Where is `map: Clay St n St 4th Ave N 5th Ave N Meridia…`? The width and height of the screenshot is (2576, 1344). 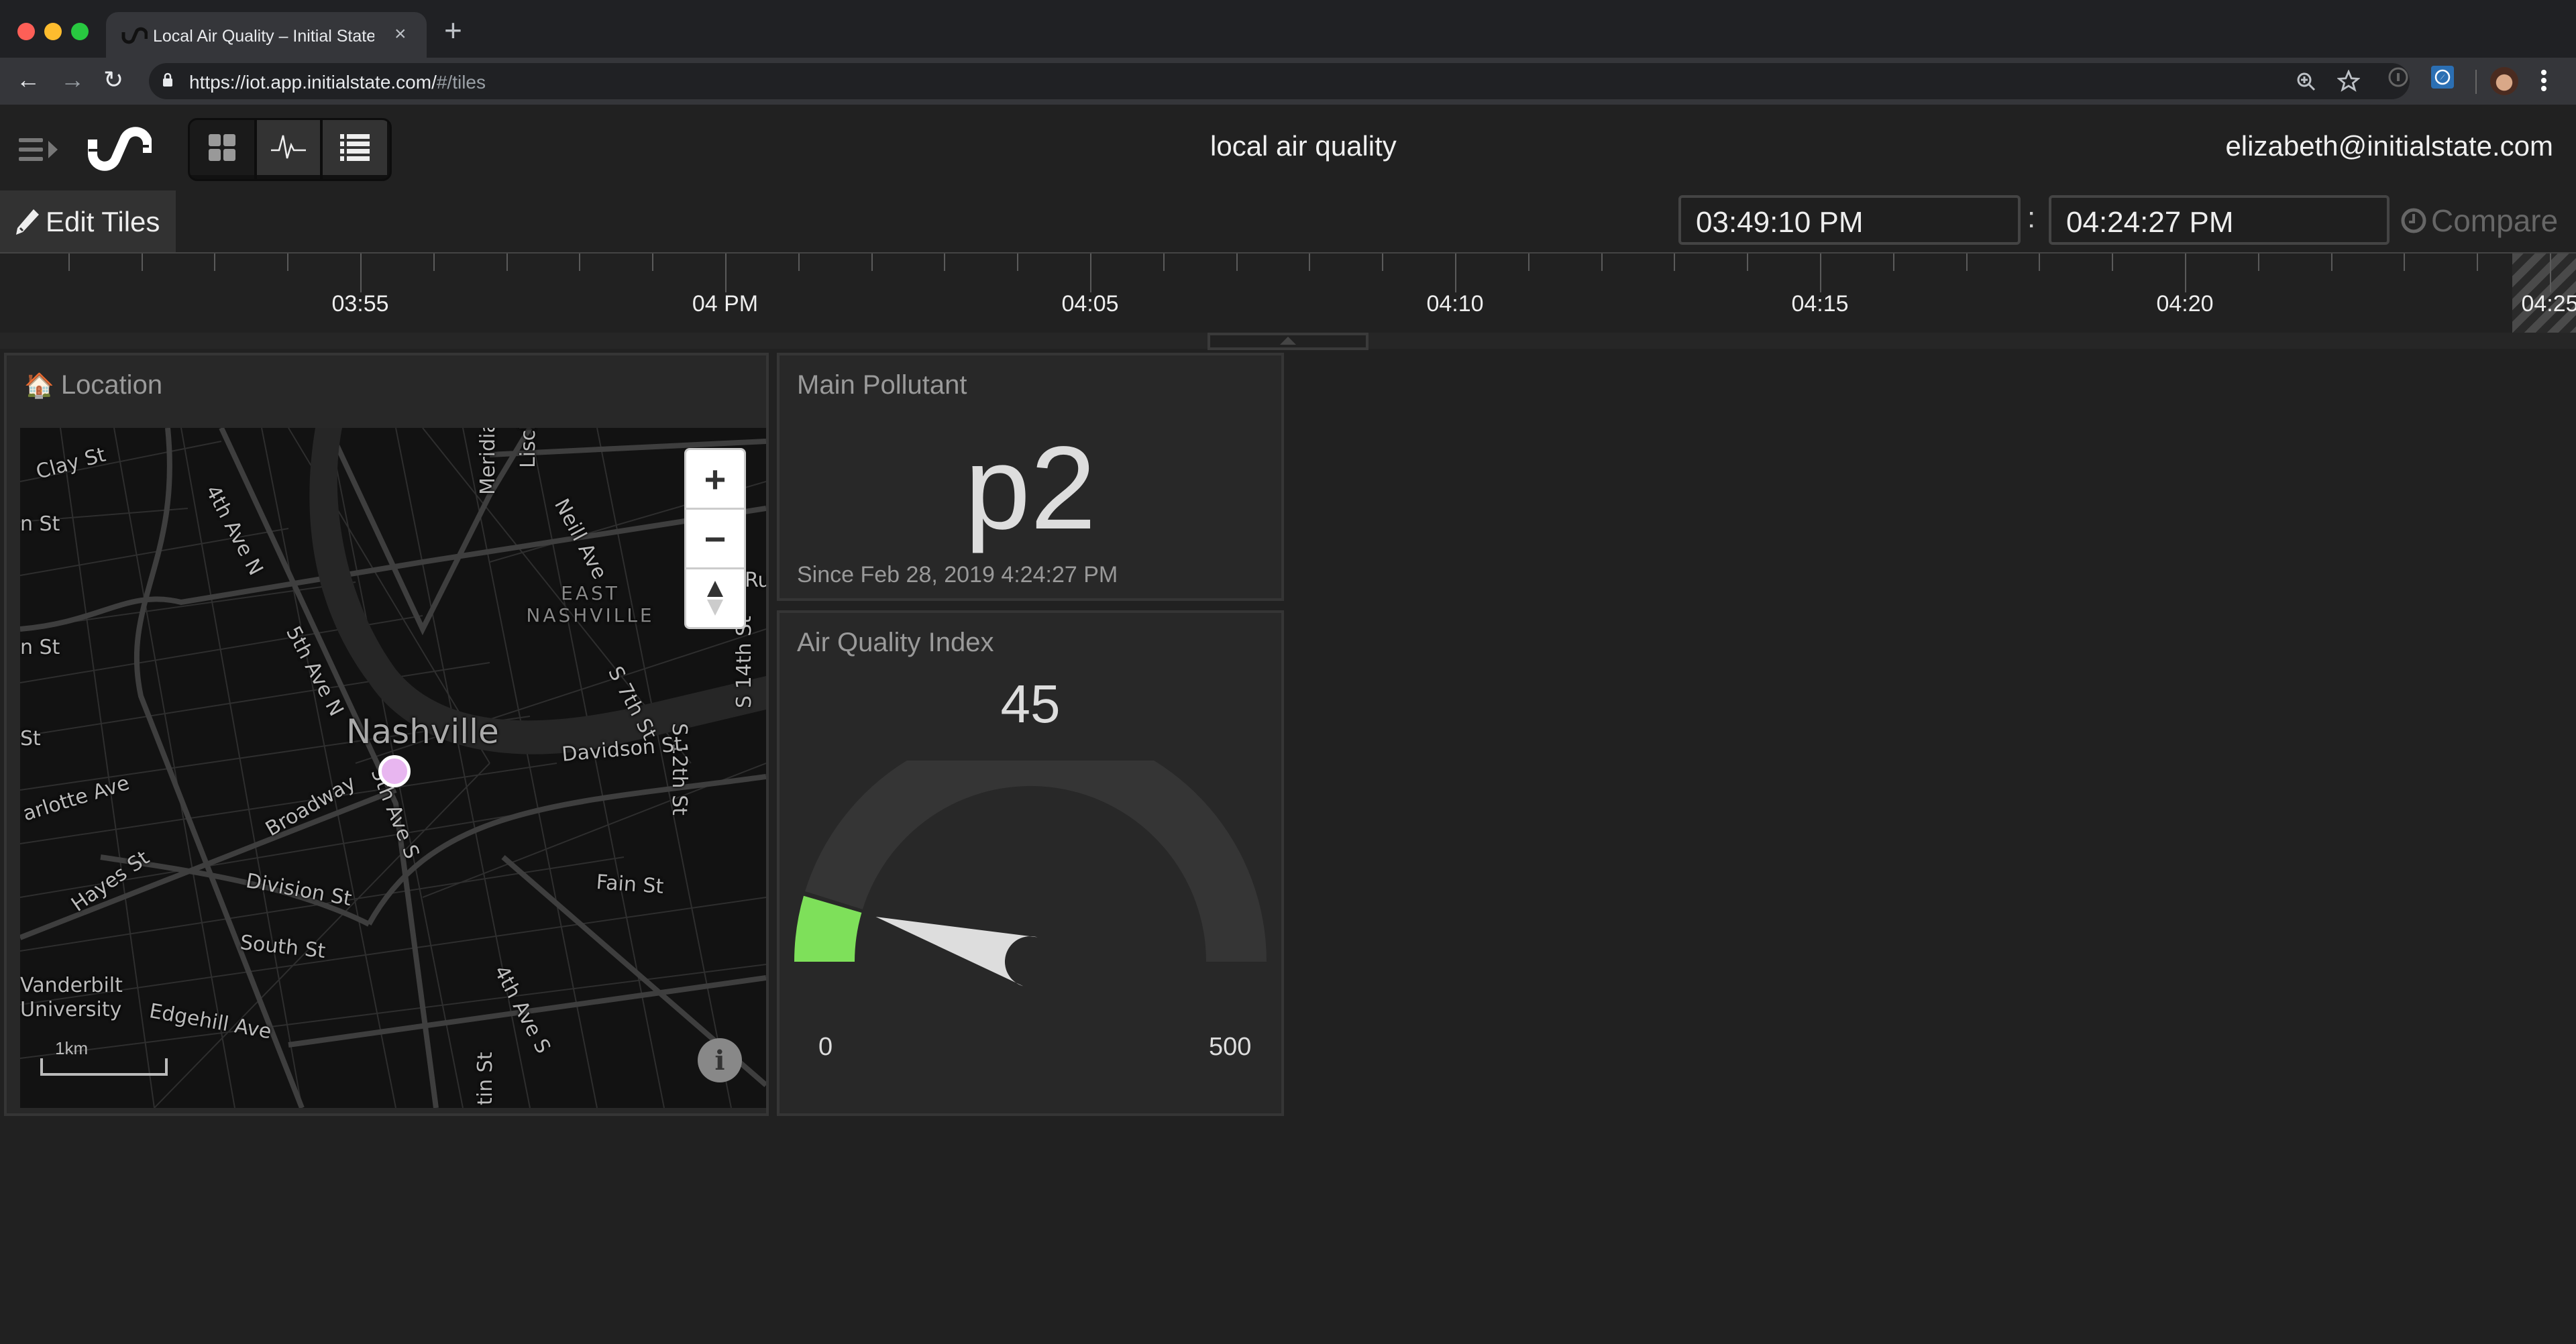
map: Clay St n St 4th Ave N 5th Ave N Meridia… is located at coordinates (393, 768).